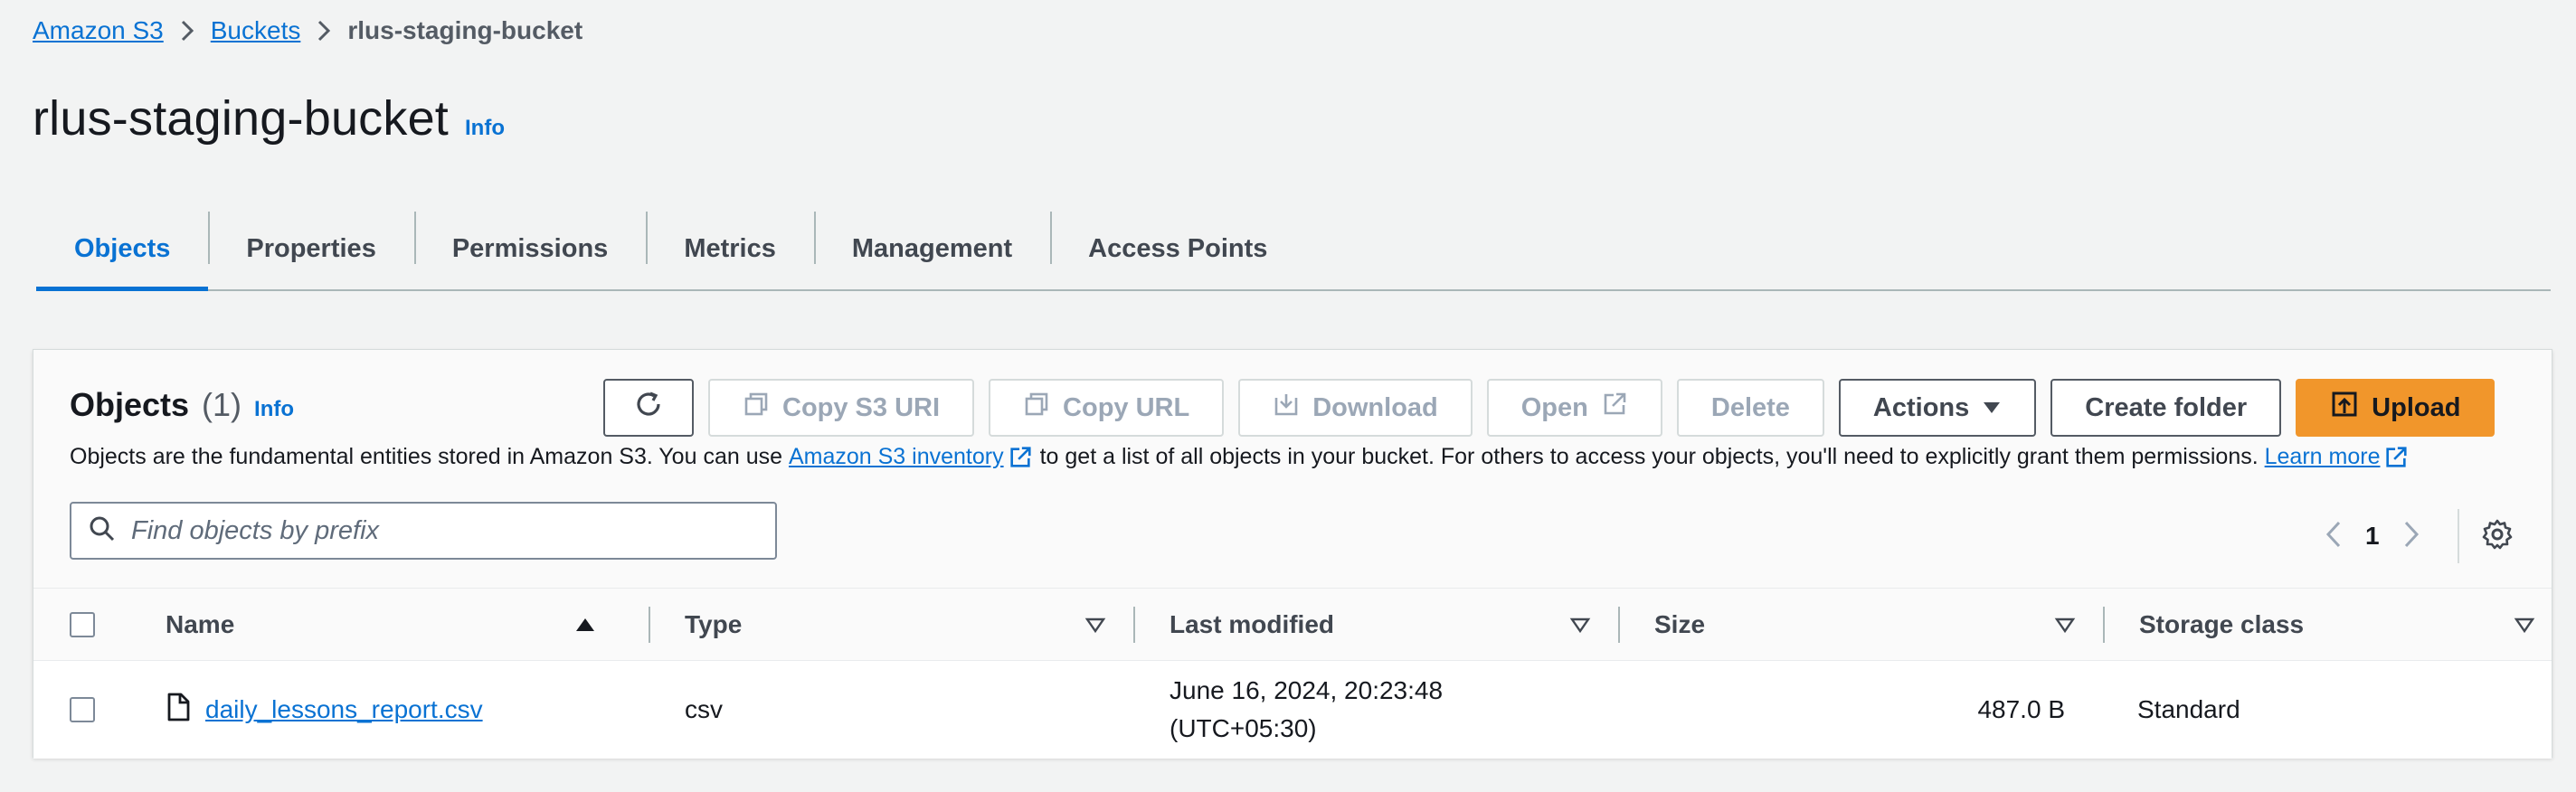 The height and width of the screenshot is (792, 2576). I want to click on name-cell: daily_lessons_report.csv, so click(408, 710).